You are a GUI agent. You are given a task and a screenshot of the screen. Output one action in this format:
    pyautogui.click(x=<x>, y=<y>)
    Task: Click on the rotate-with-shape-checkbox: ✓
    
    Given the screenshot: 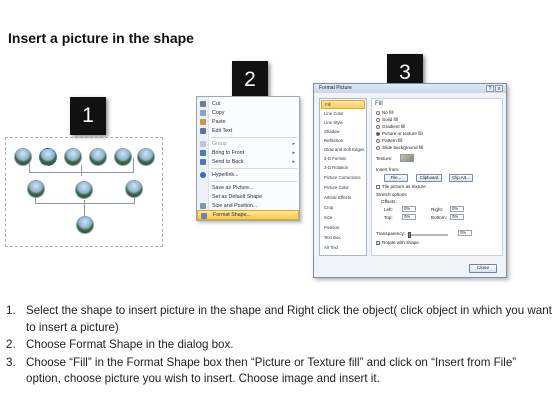 What is the action you would take?
    pyautogui.click(x=378, y=243)
    